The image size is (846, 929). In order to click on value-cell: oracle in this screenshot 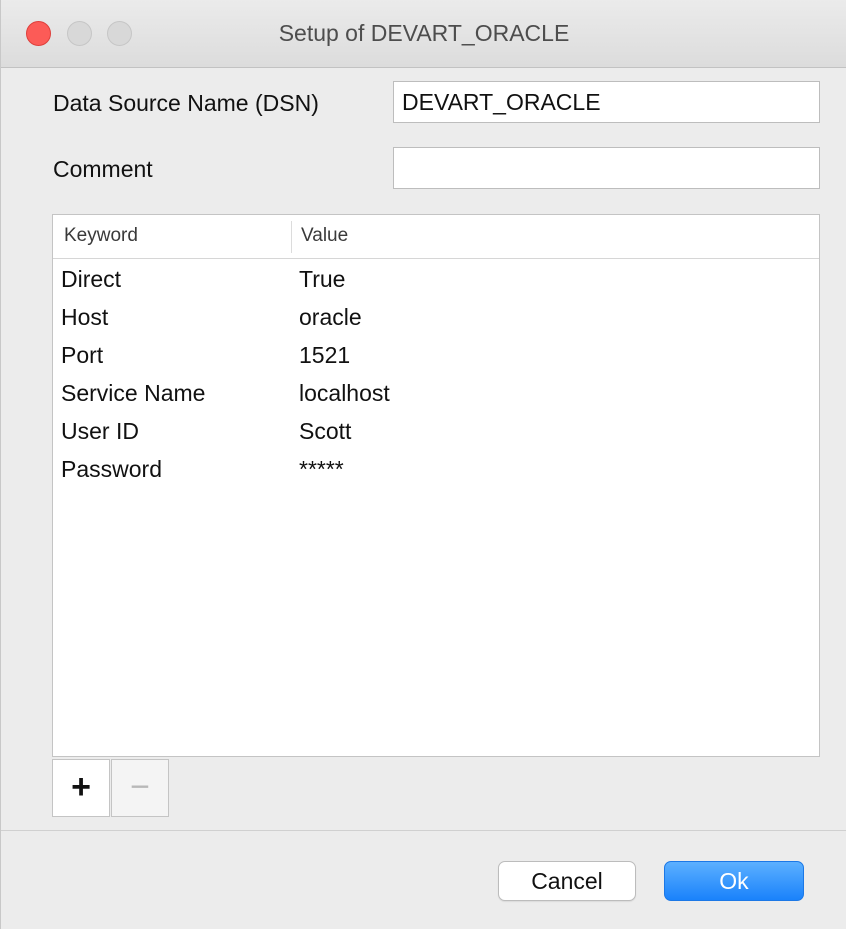, I will do `click(330, 317)`.